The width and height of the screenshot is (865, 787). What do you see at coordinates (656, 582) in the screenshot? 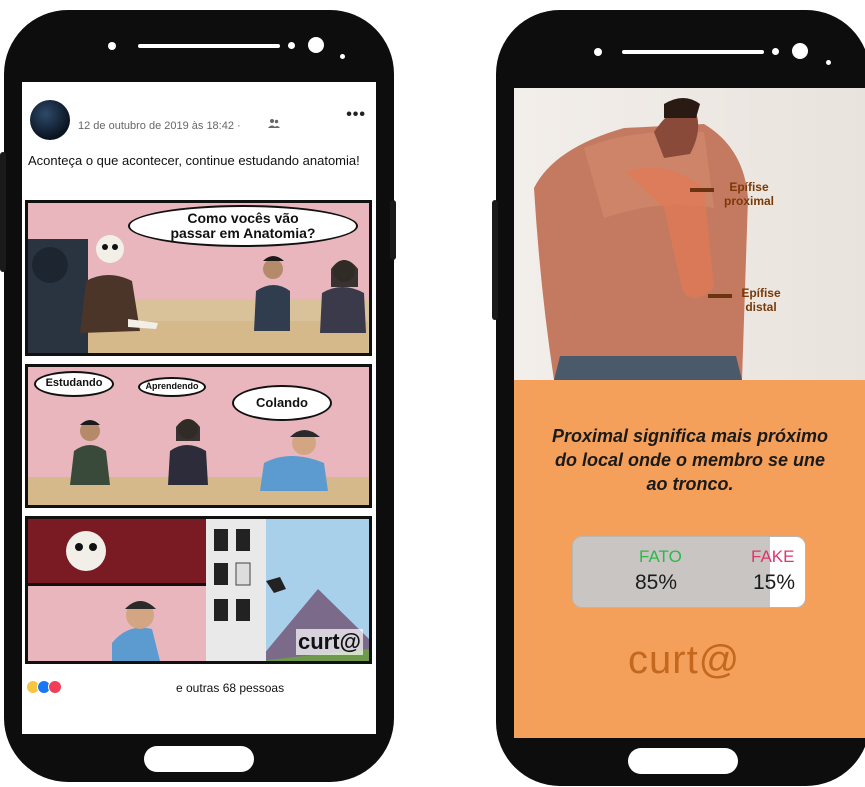
I see `poll-fato-percent: 85%` at bounding box center [656, 582].